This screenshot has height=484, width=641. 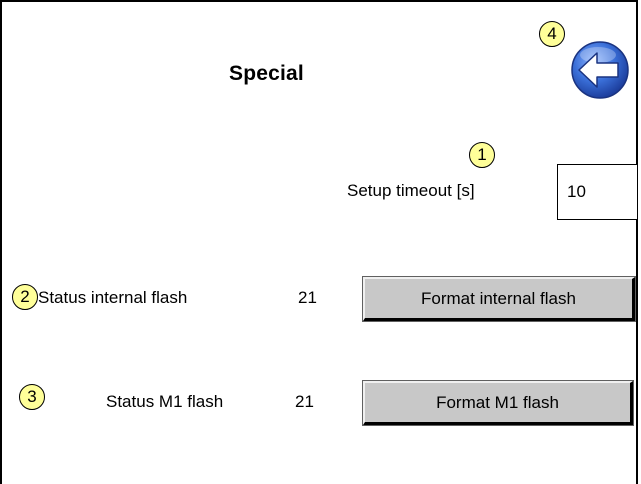 What do you see at coordinates (411, 190) in the screenshot?
I see `setup-timeout-label: Setup timeout [s]` at bounding box center [411, 190].